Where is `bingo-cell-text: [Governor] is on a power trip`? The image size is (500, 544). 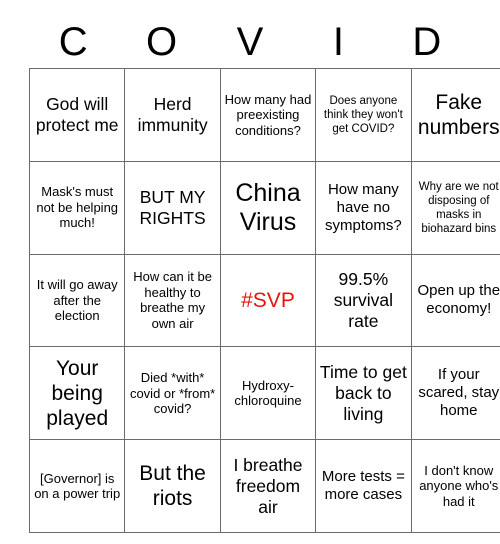 bingo-cell-text: [Governor] is on a power trip is located at coordinates (77, 486).